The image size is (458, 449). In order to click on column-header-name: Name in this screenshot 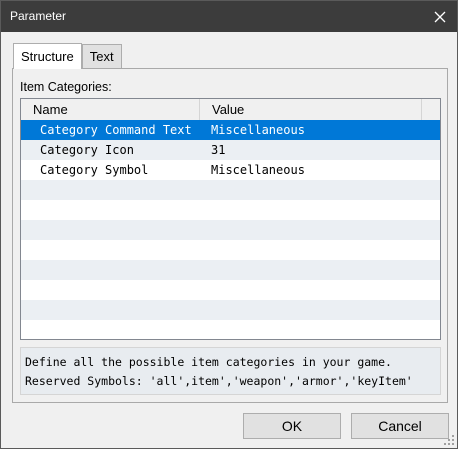, I will do `click(110, 109)`.